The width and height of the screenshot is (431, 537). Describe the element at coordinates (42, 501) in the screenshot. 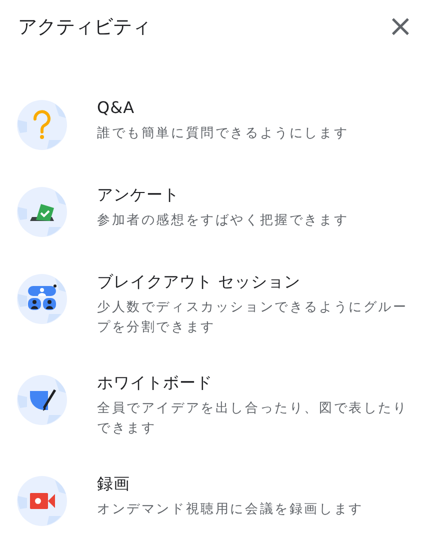

I see `video-camera-icon` at that location.